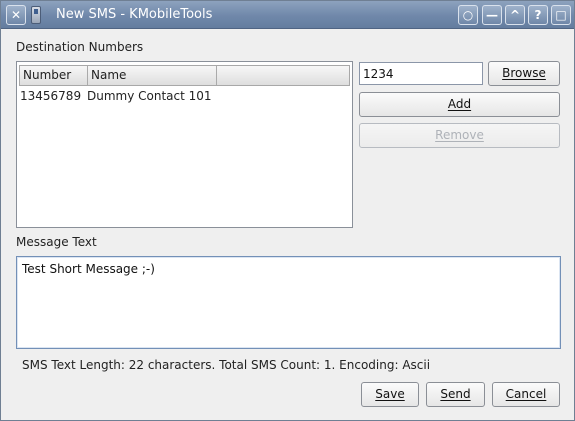  Describe the element at coordinates (455, 394) in the screenshot. I see `send-button: Send` at that location.